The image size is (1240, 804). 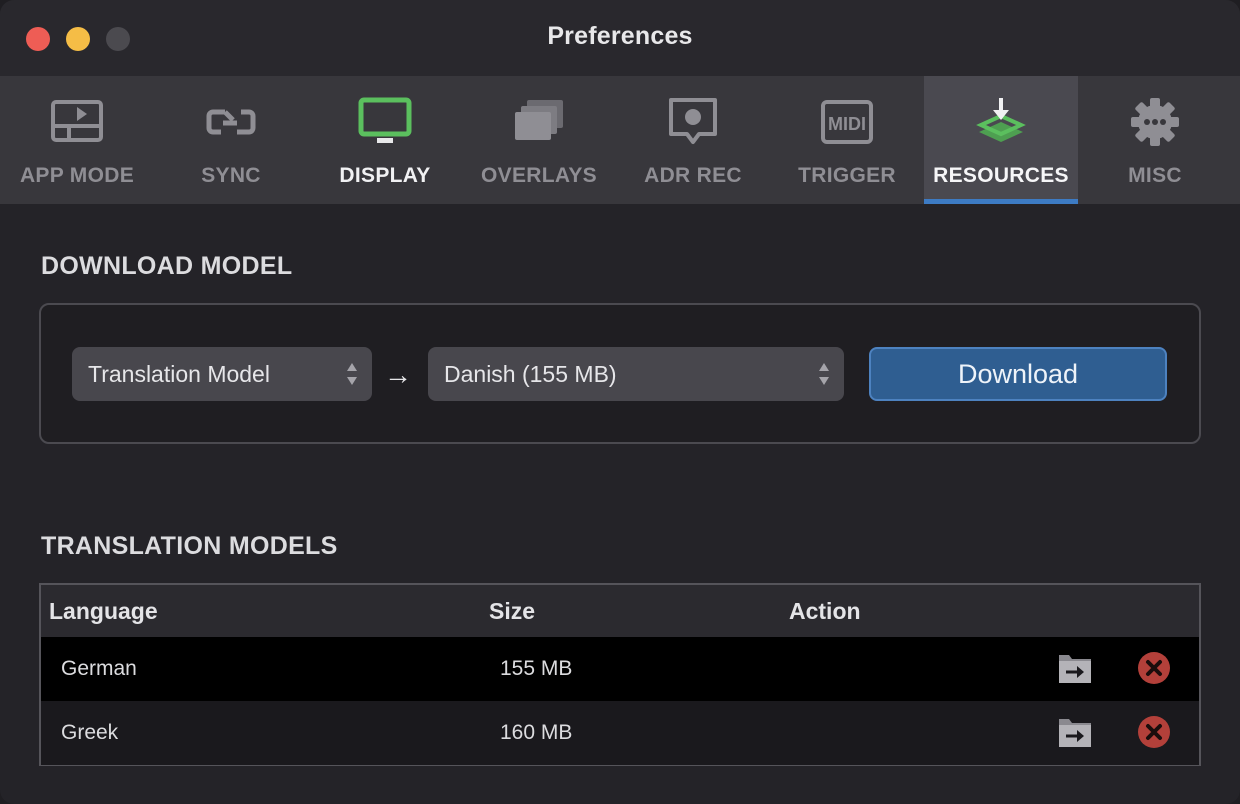 I want to click on tab-app-mode: APP MODE, so click(x=77, y=140).